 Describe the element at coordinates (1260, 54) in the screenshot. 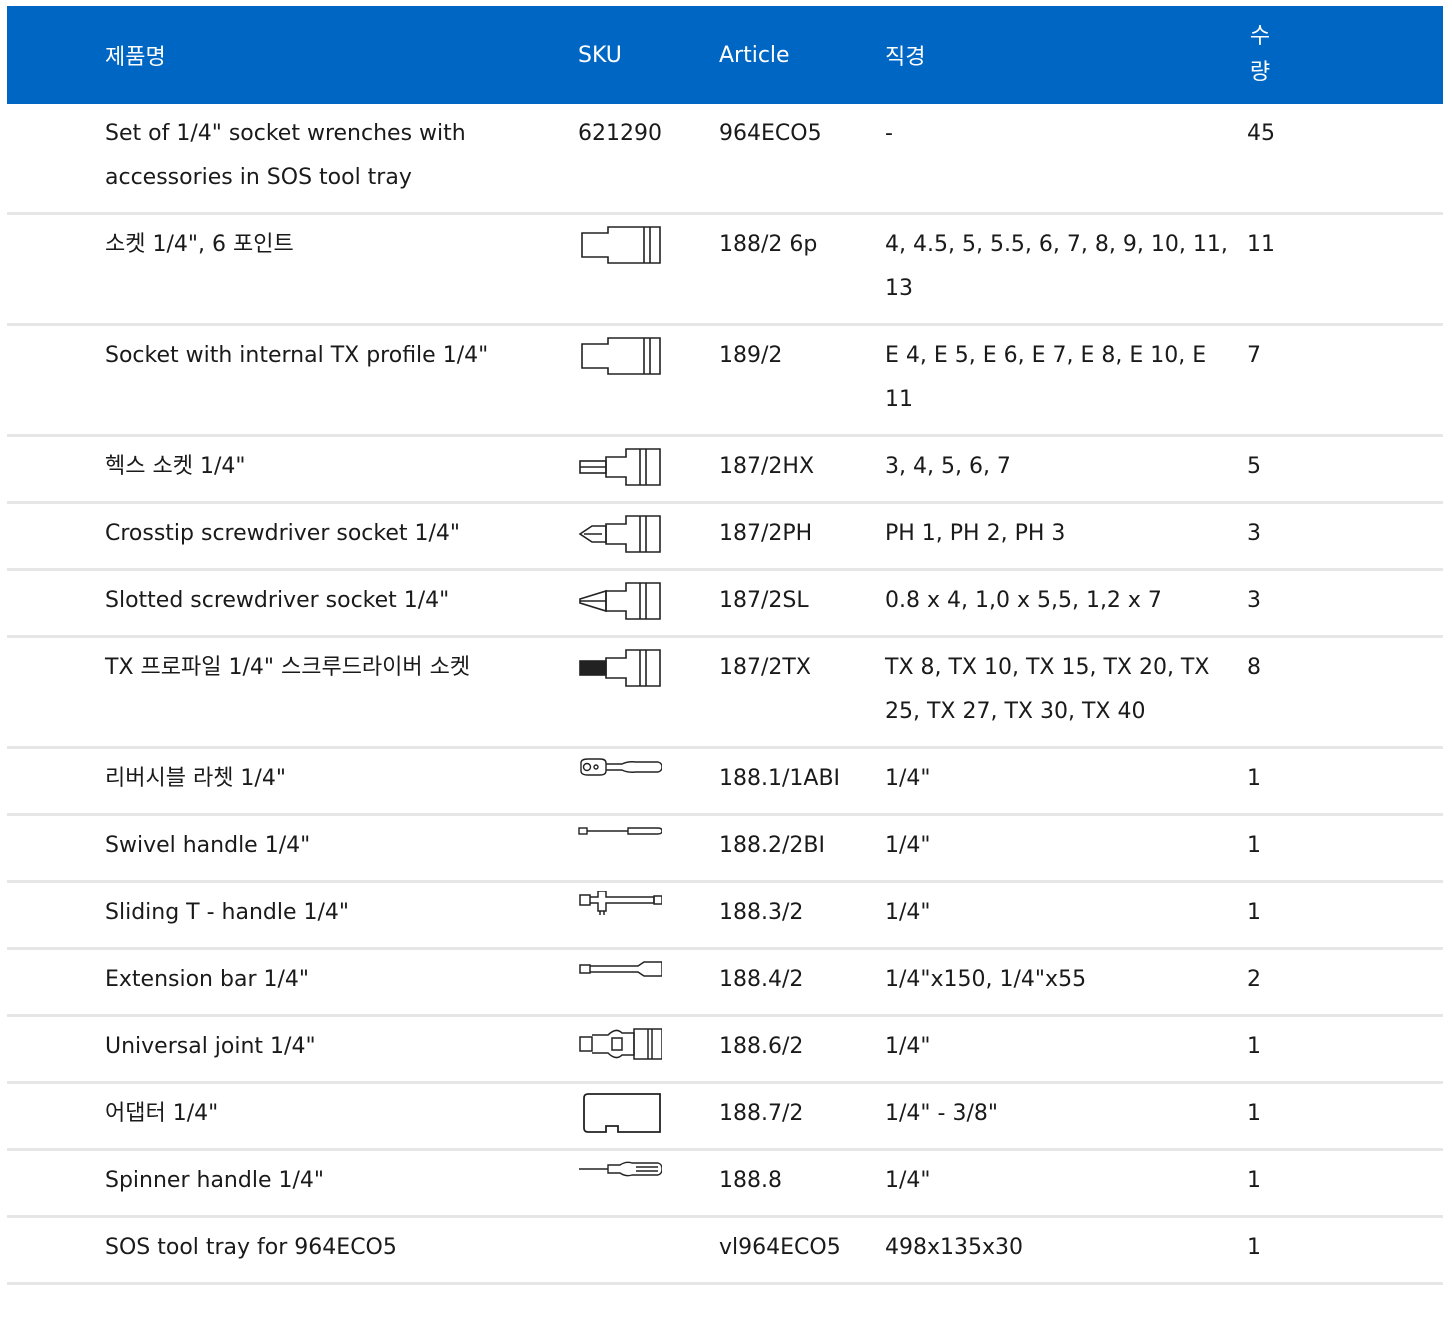

I see `header-quantity: 수량` at that location.